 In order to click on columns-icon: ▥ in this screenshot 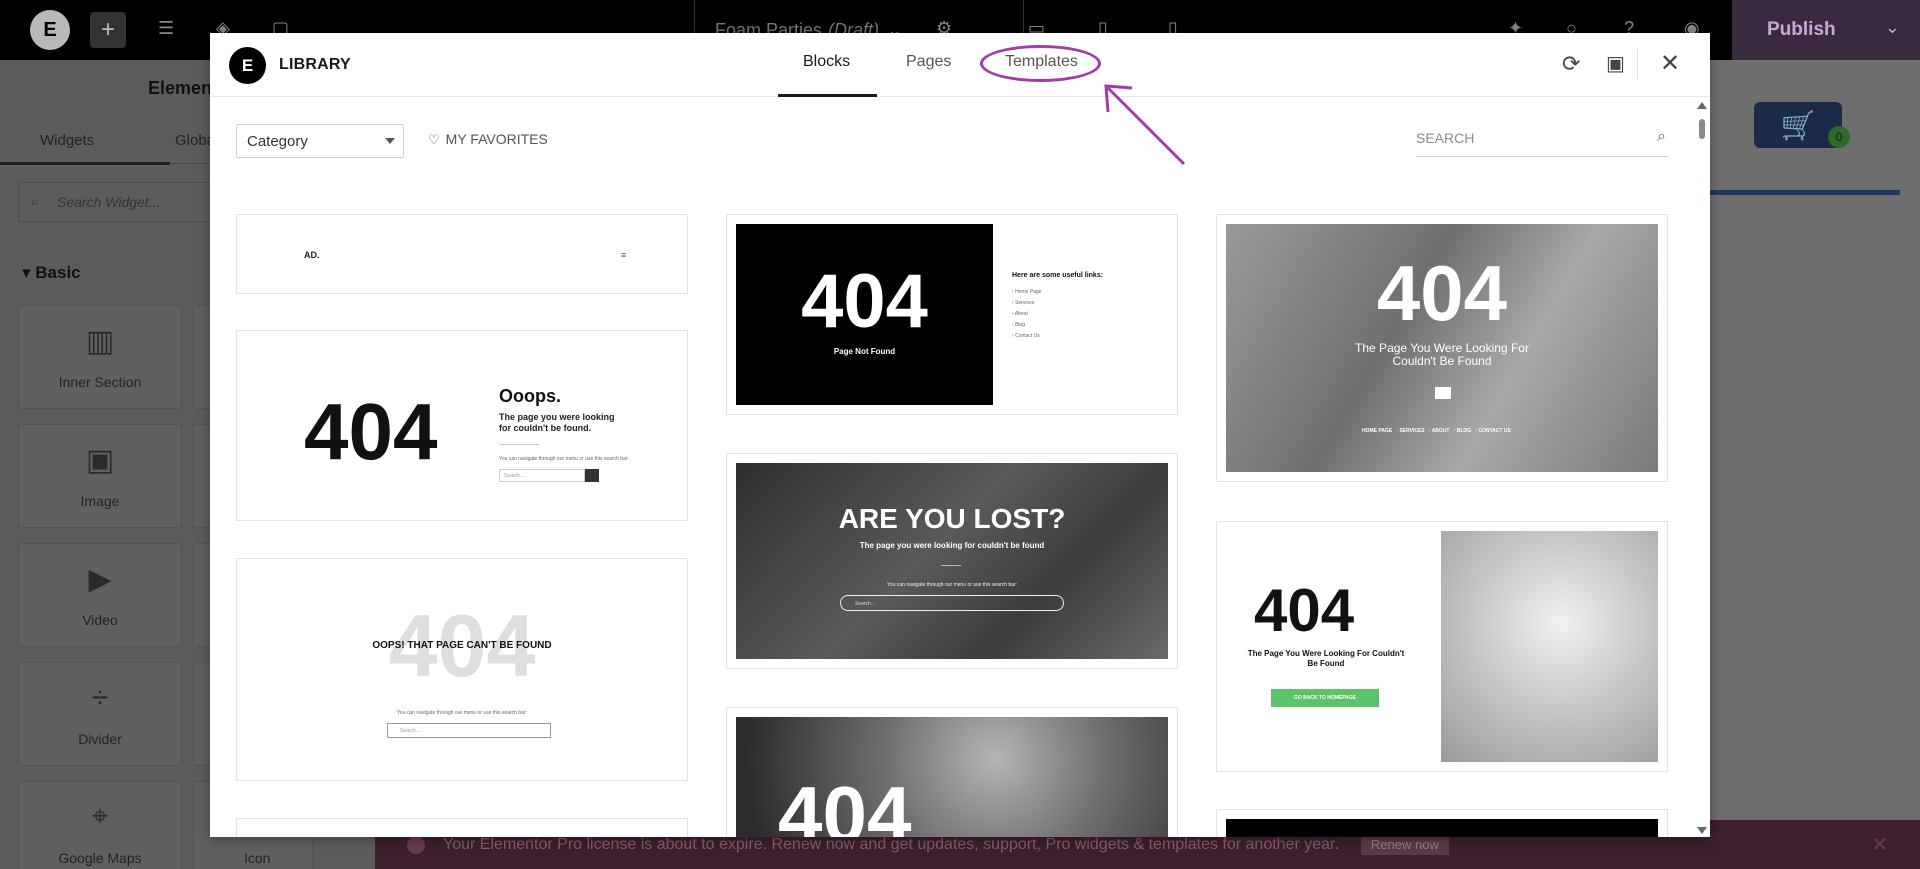, I will do `click(100, 341)`.